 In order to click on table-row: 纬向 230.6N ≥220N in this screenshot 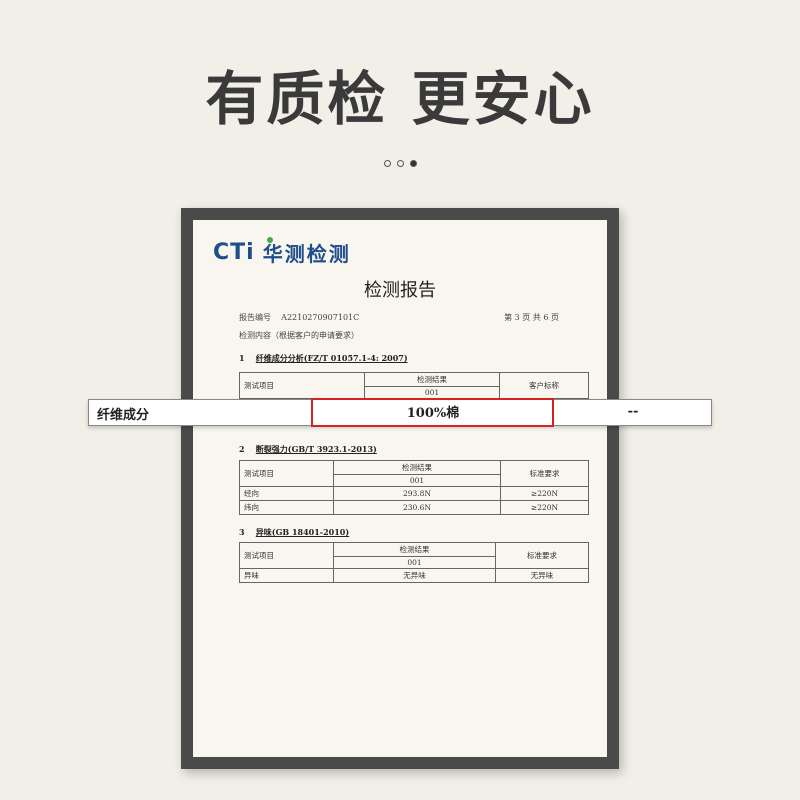, I will do `click(414, 507)`.